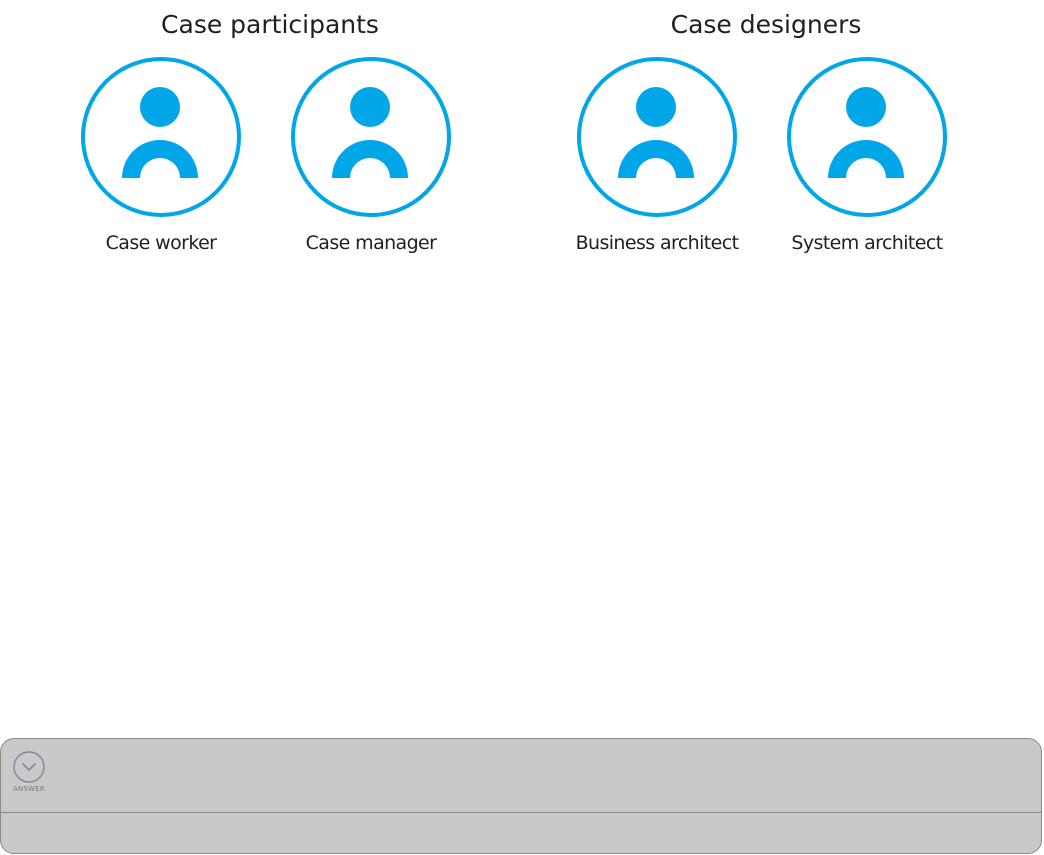  I want to click on persona-label: Business architect, so click(657, 243).